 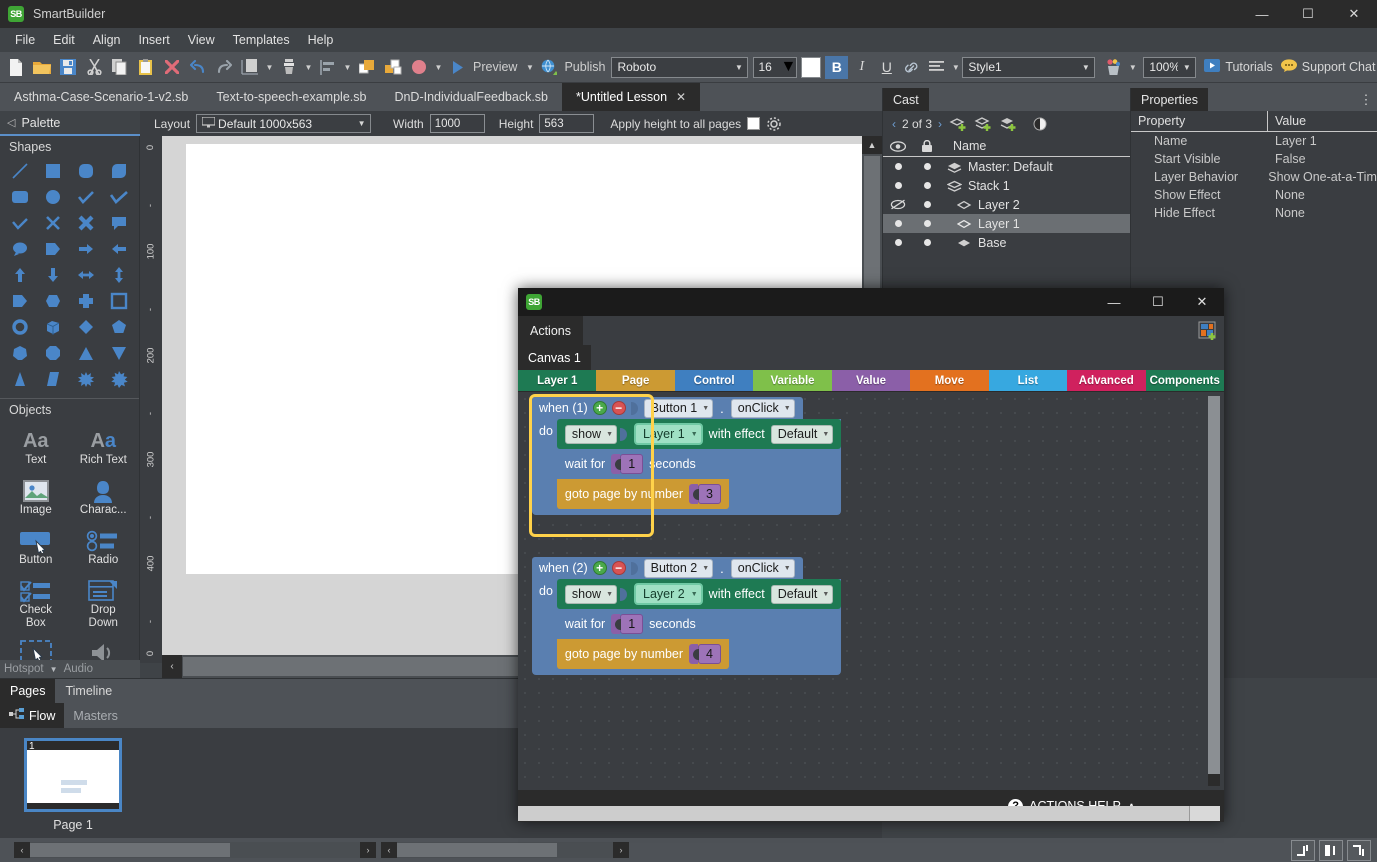 What do you see at coordinates (762, 408) in the screenshot?
I see `event-type-select-1: onClick ▼` at bounding box center [762, 408].